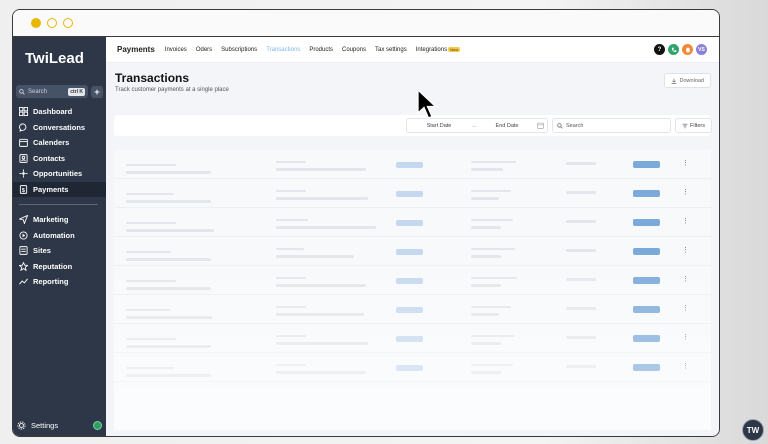 This screenshot has width=768, height=444. Describe the element at coordinates (49, 158) in the screenshot. I see `sidebar-item-label: Contacts` at that location.